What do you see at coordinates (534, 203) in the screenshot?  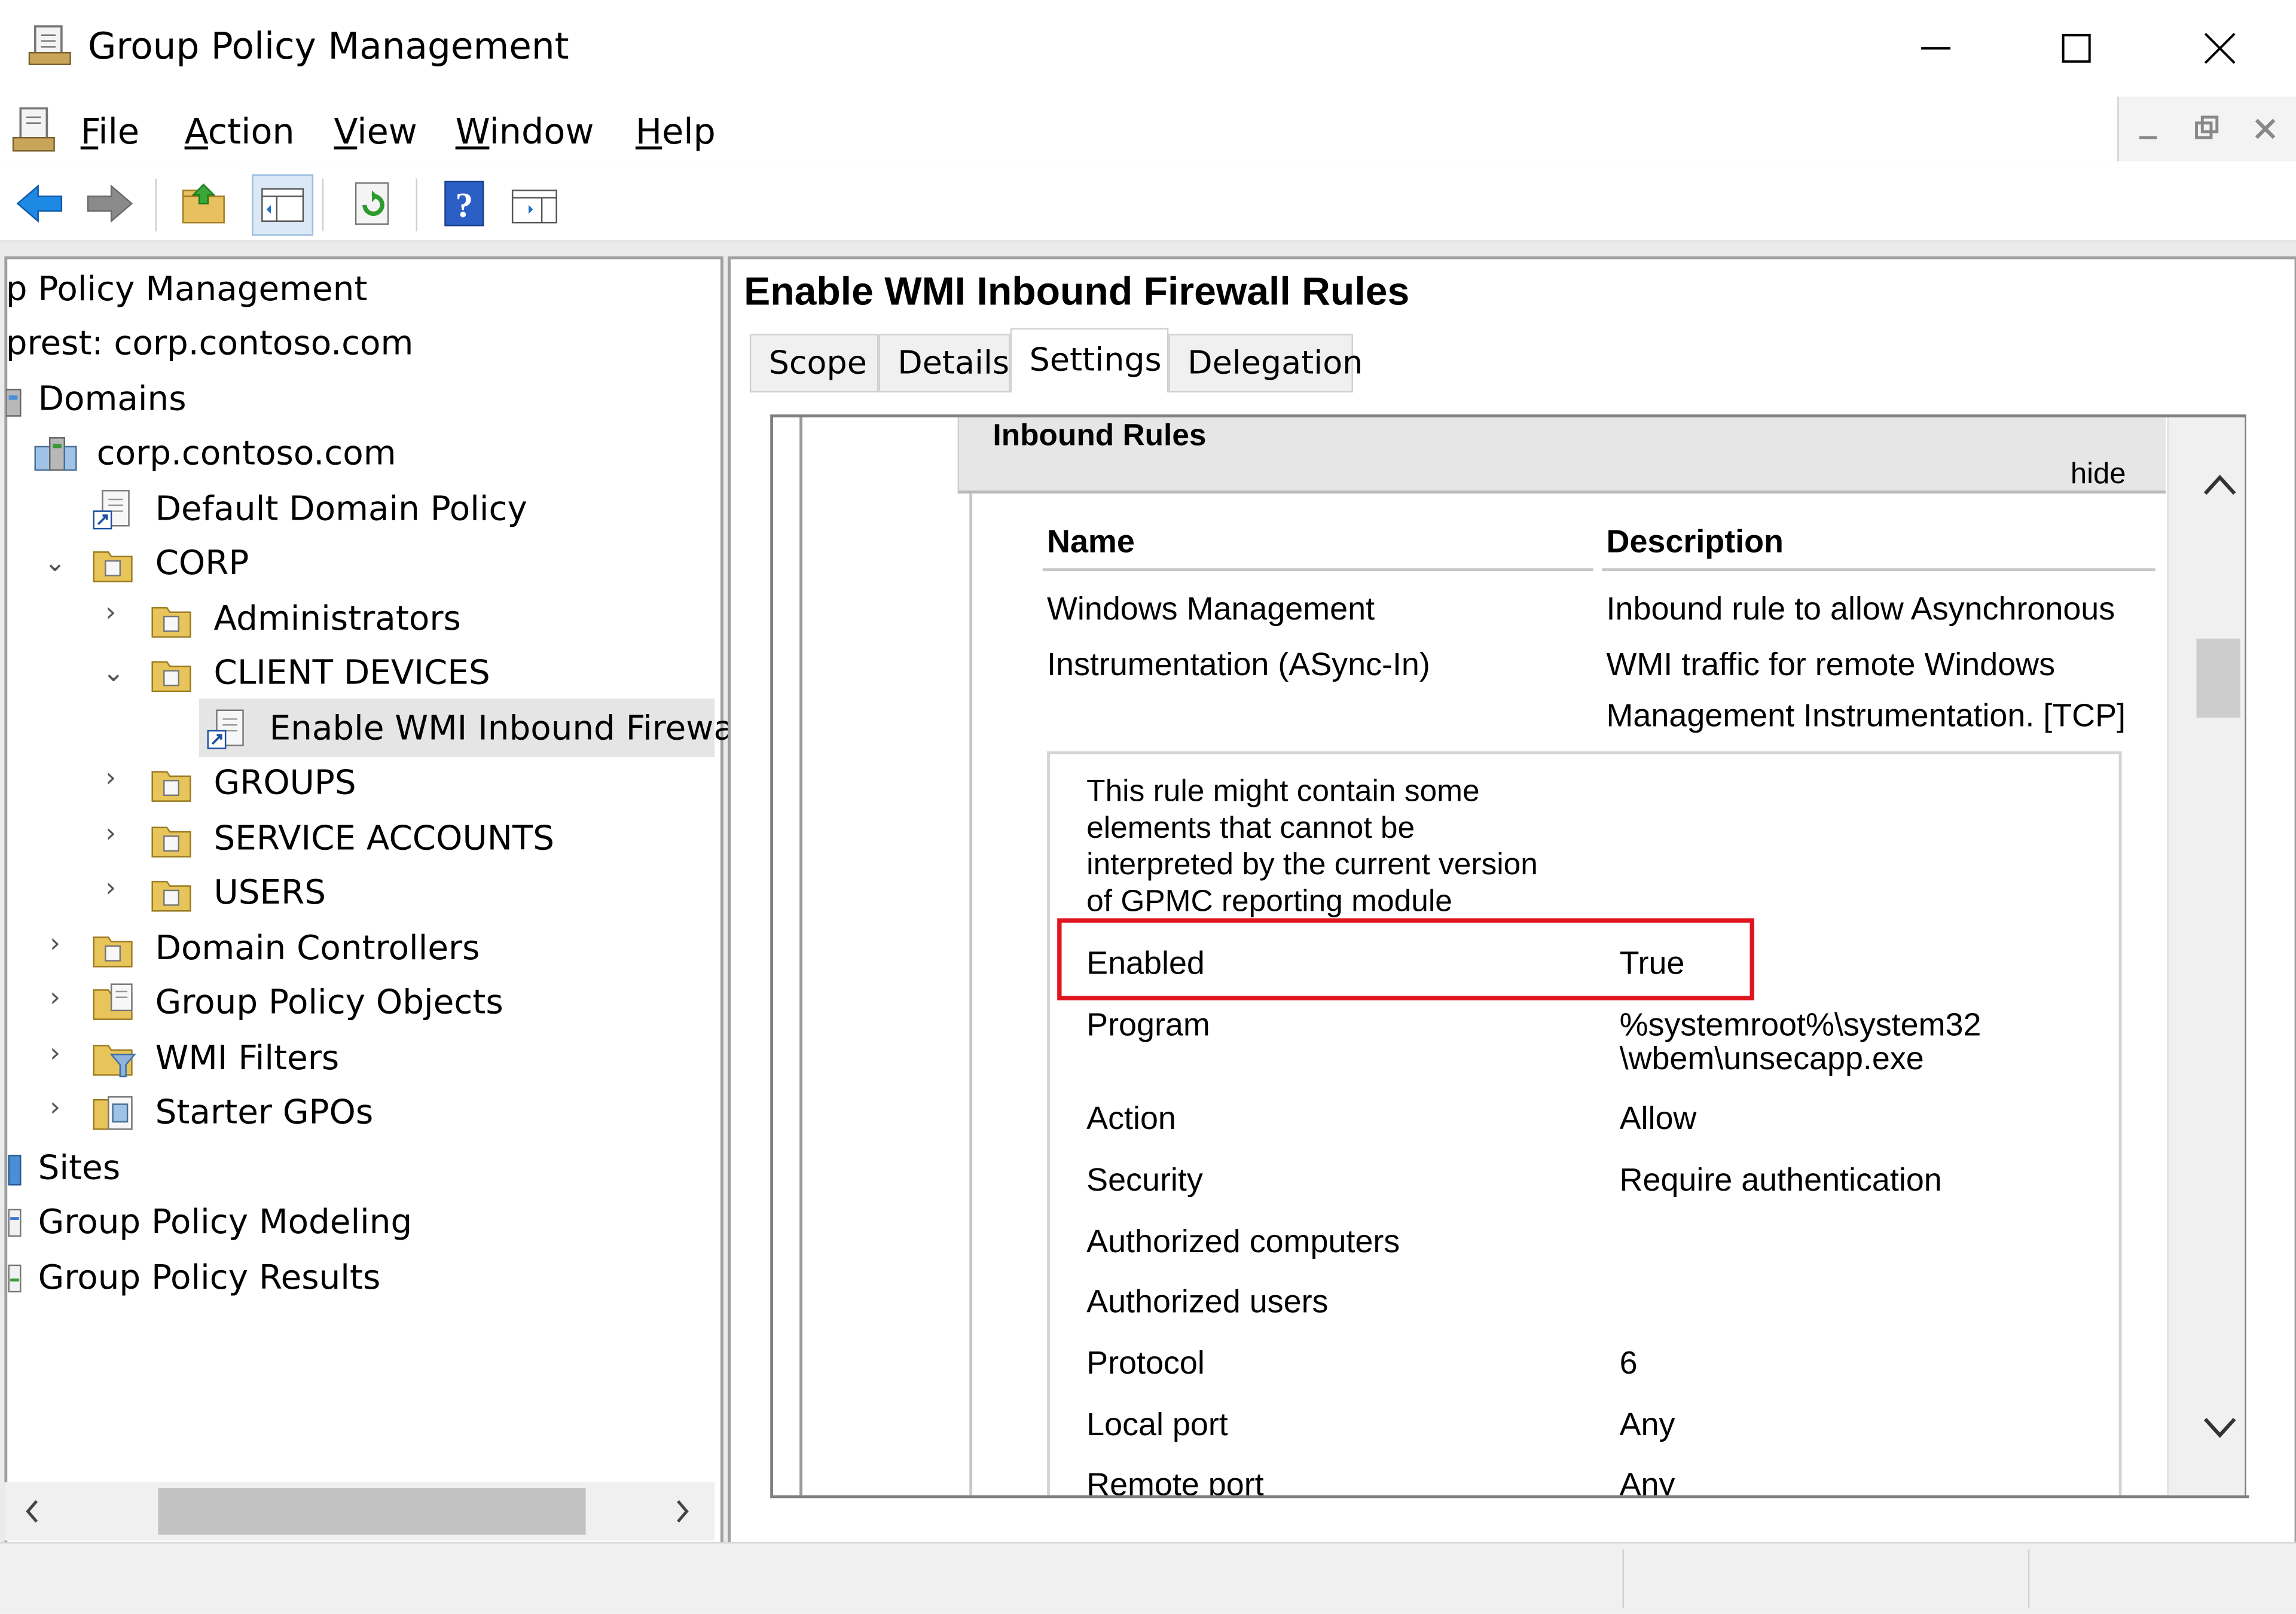 I see `show-hide-action-pane-icon` at bounding box center [534, 203].